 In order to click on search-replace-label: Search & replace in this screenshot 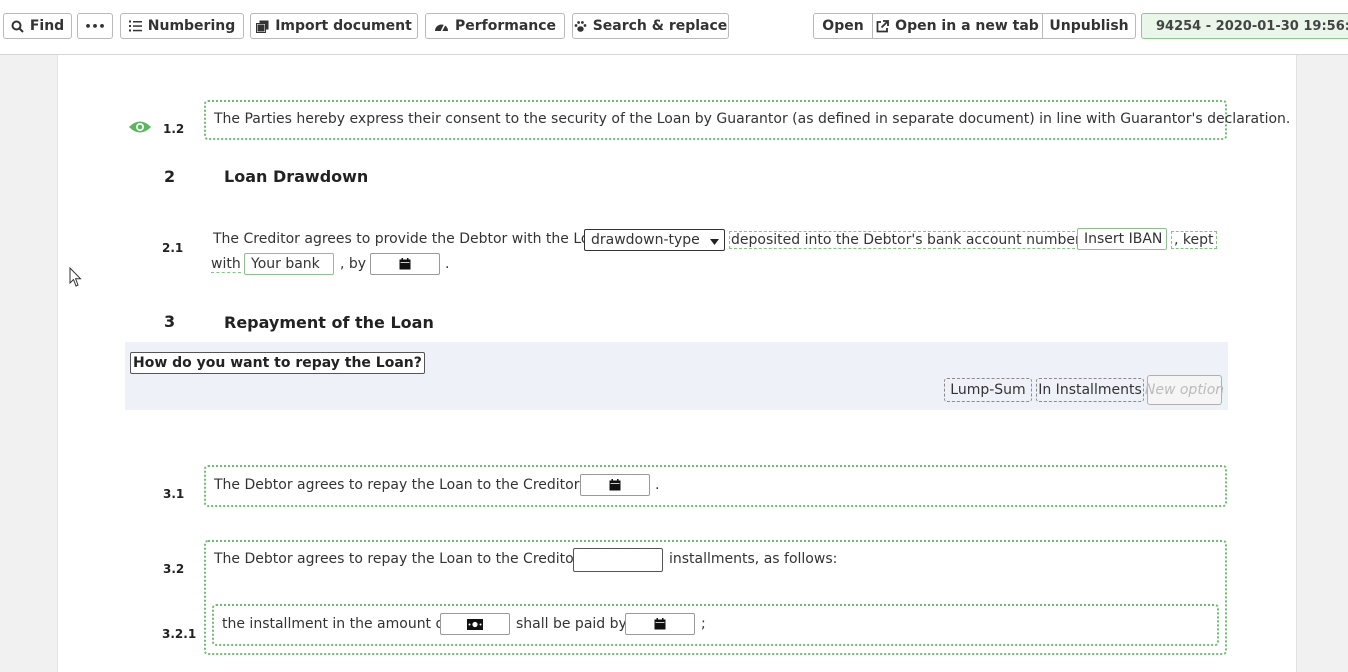, I will do `click(660, 26)`.